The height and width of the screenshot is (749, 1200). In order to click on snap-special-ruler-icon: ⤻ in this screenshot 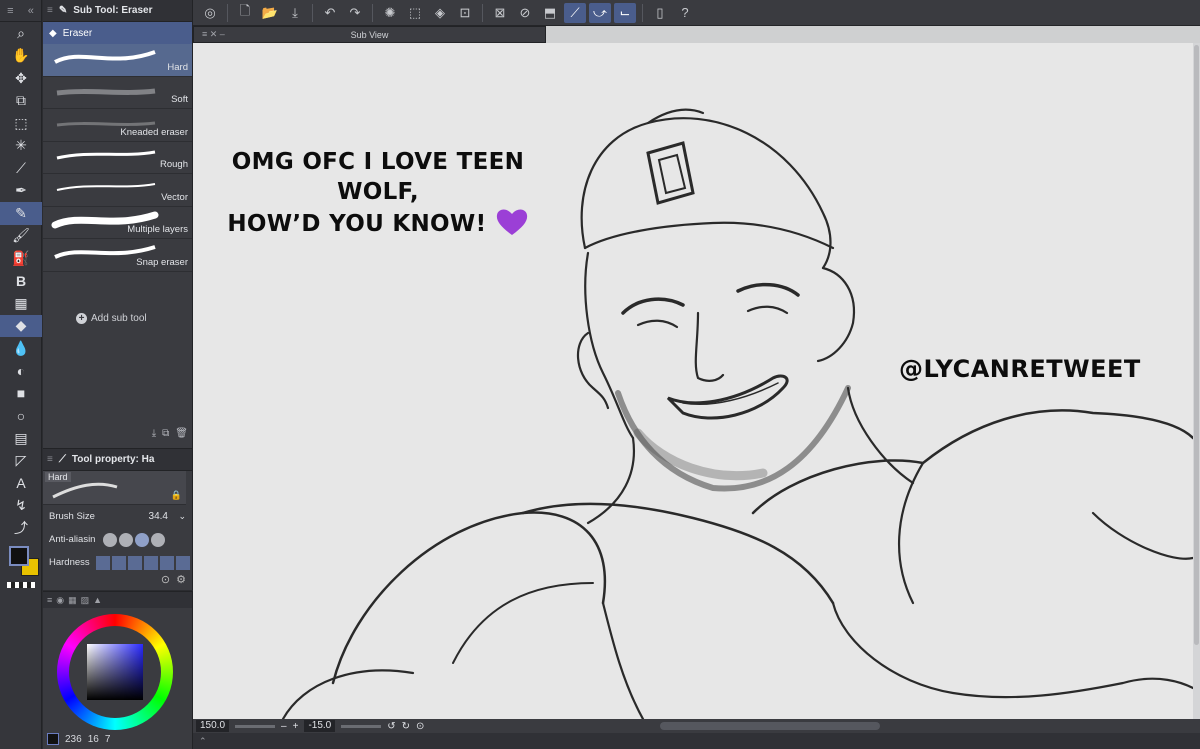, I will do `click(600, 12)`.